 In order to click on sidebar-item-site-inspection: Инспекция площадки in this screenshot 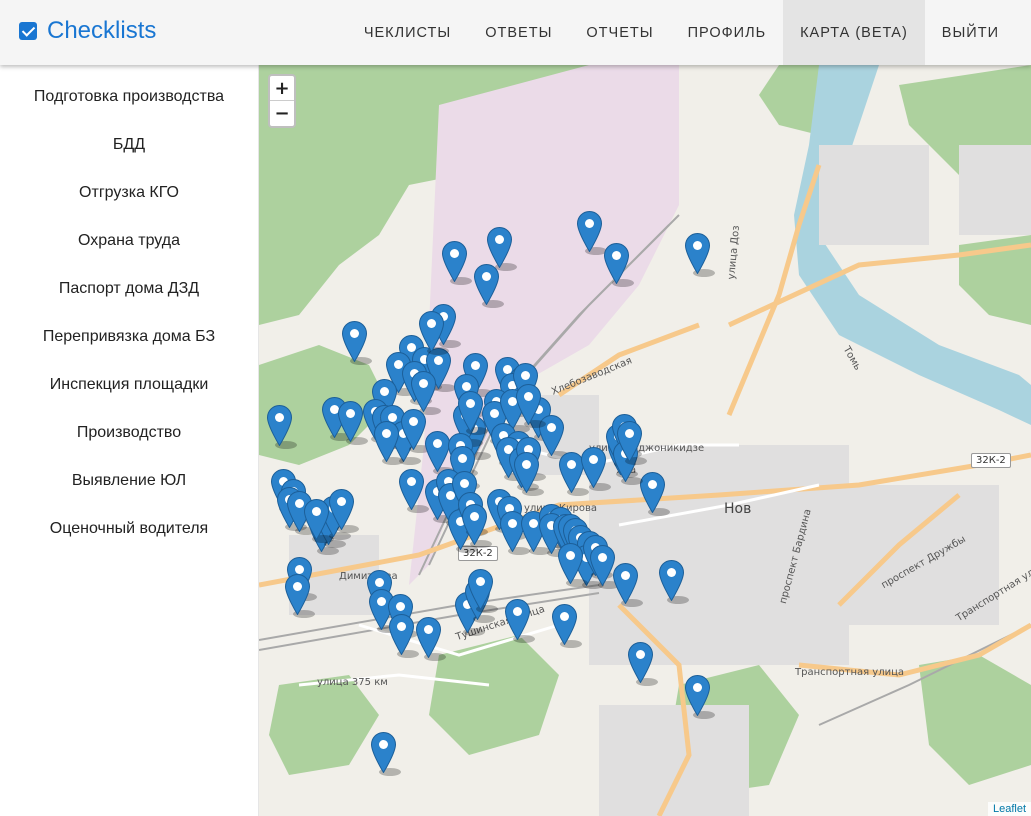, I will do `click(129, 385)`.